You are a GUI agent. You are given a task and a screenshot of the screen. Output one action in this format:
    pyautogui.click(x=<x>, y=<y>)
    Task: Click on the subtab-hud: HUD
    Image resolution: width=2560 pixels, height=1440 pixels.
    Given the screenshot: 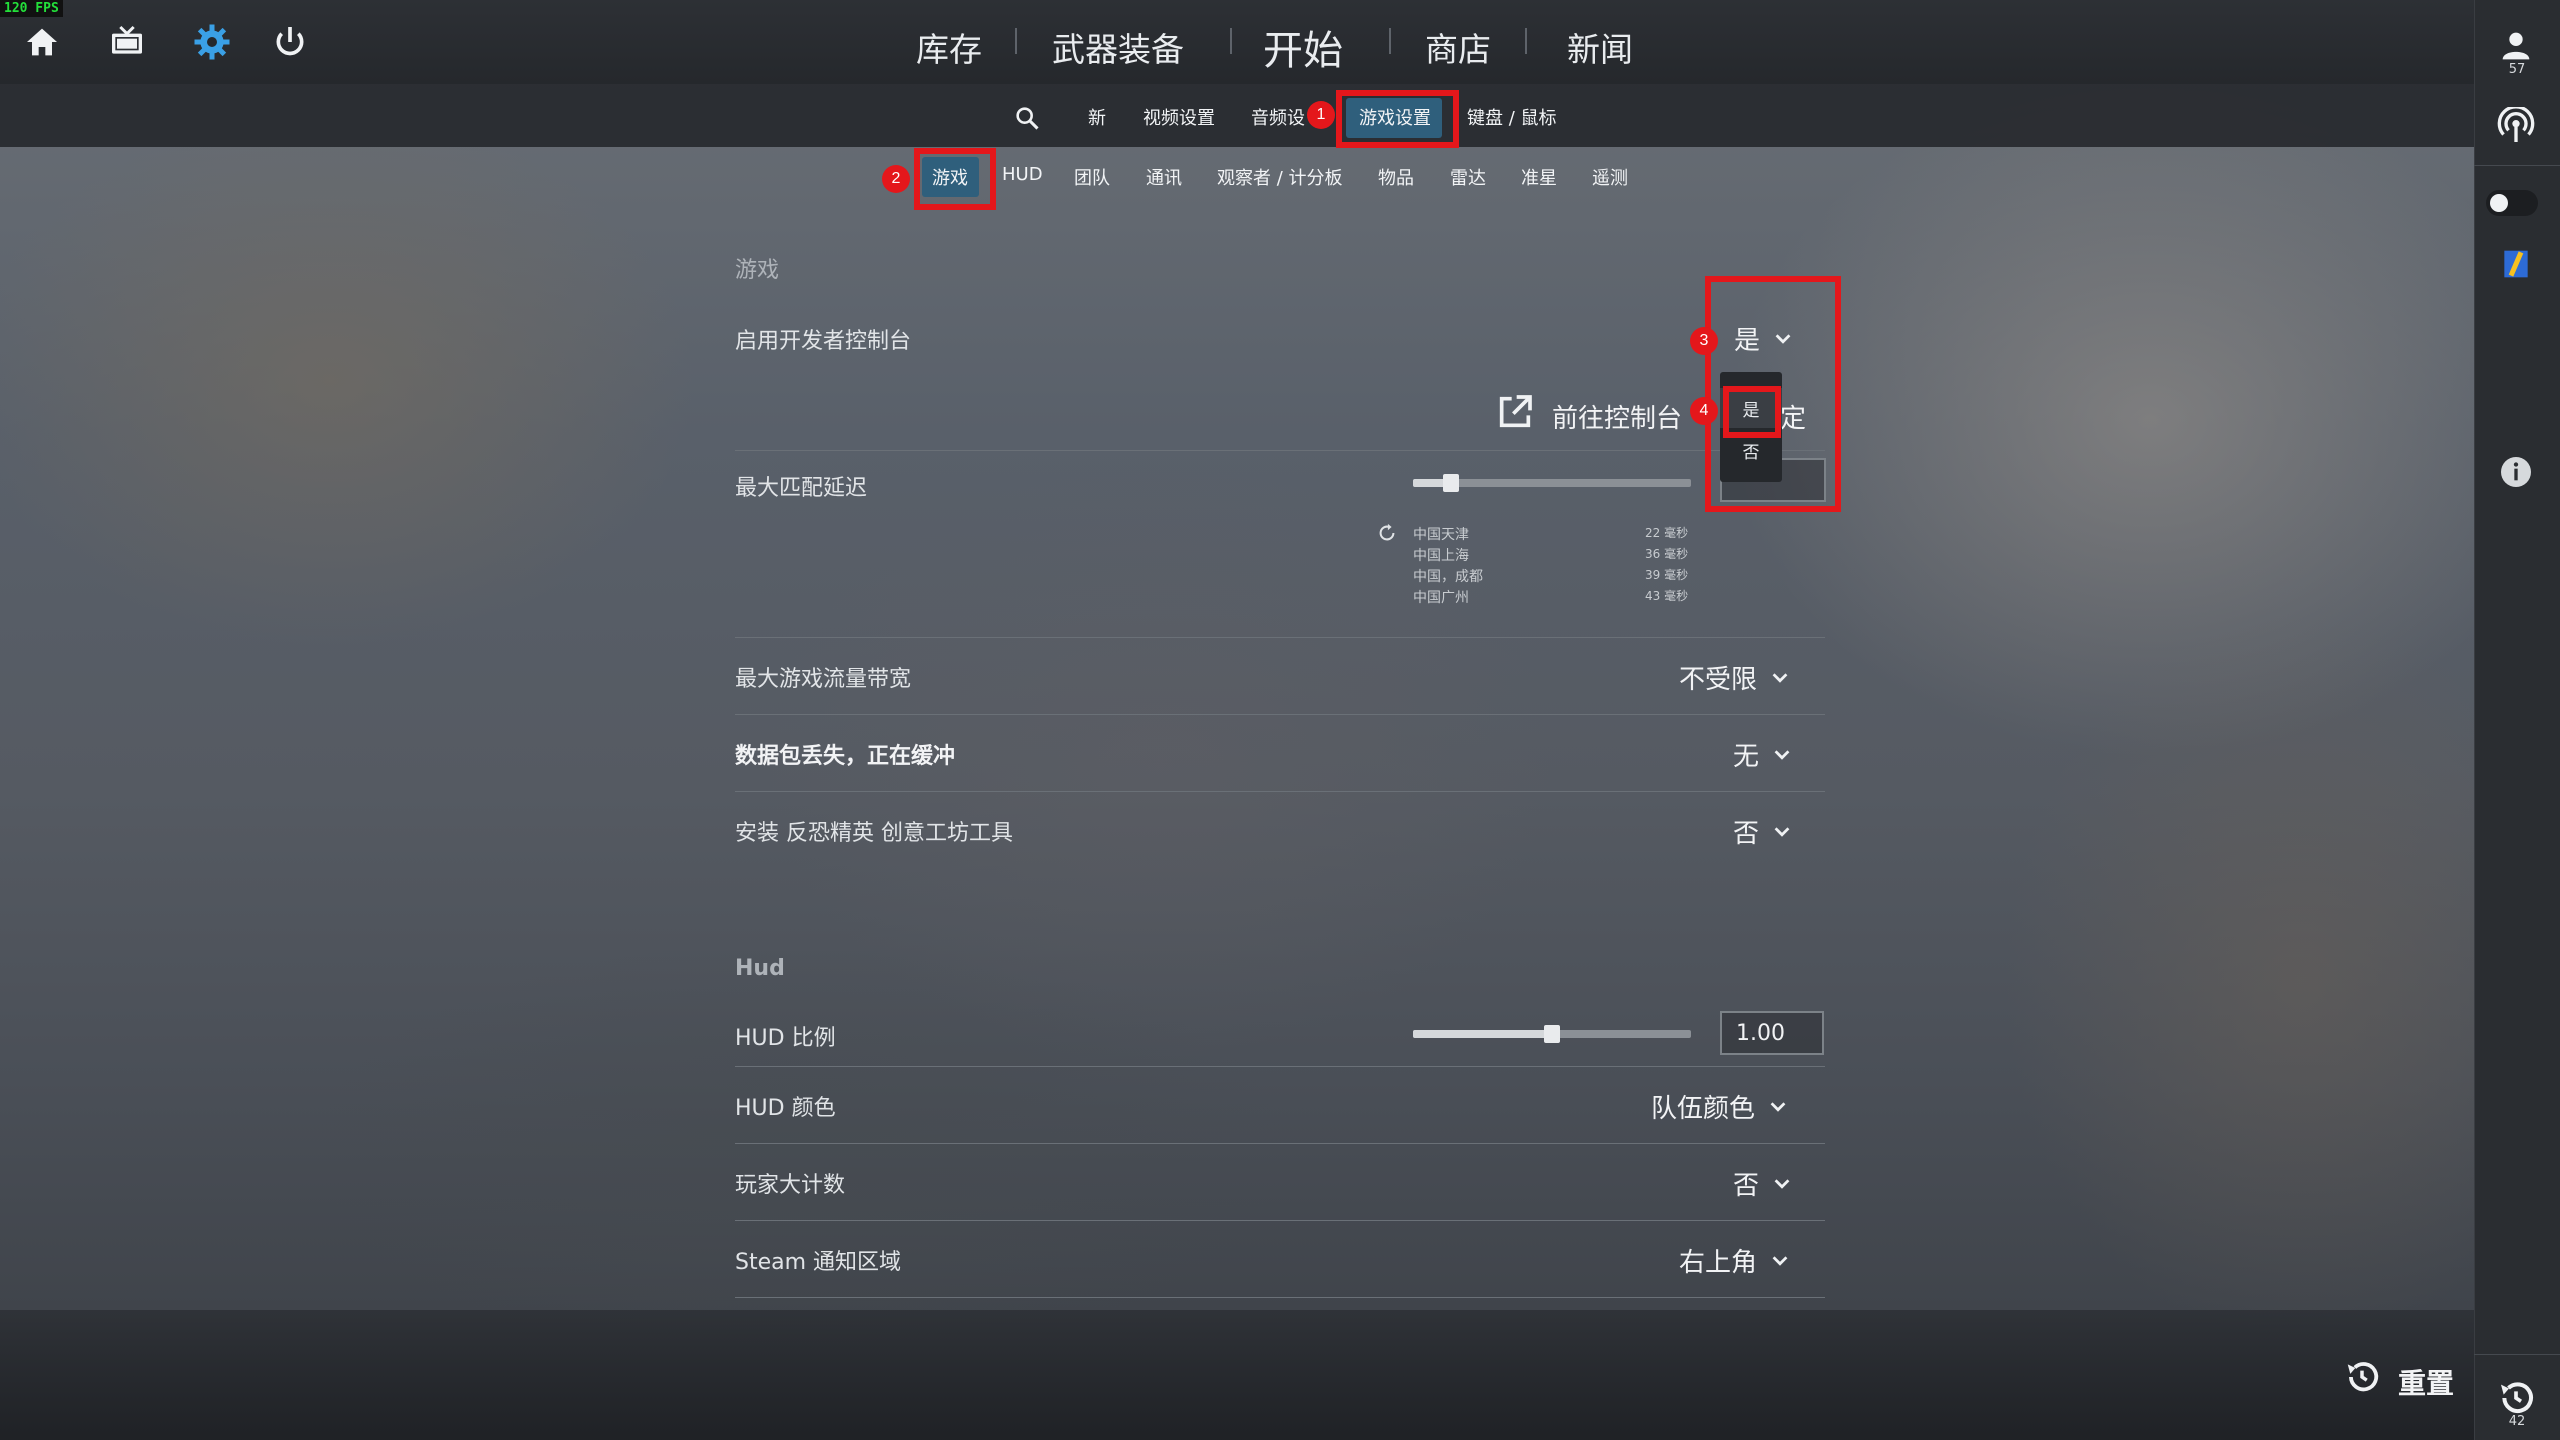 What is the action you would take?
    pyautogui.click(x=1022, y=174)
    